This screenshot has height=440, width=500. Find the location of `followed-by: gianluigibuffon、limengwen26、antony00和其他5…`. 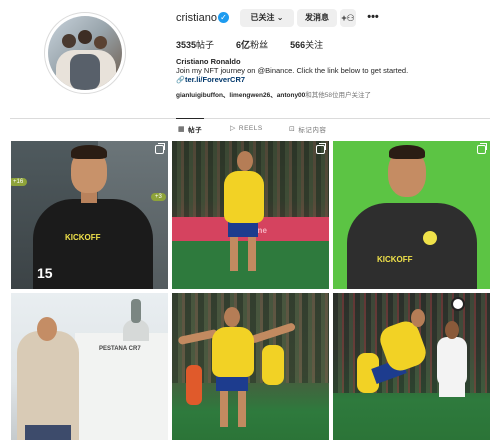

followed-by: gianluigibuffon、limengwen26、antony00和其他5… is located at coordinates (273, 94).